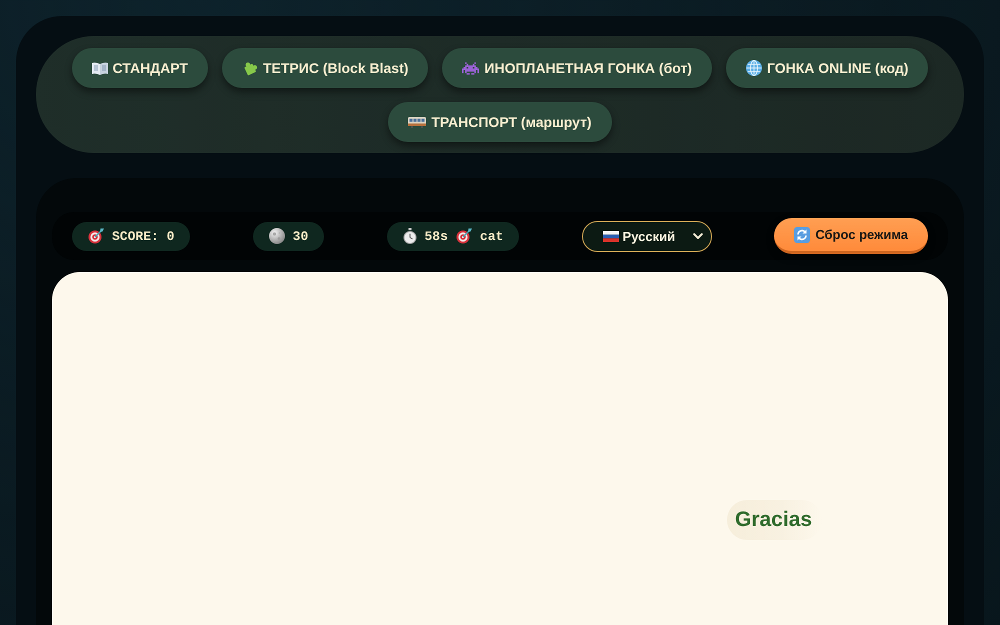 Image resolution: width=1000 pixels, height=625 pixels. Describe the element at coordinates (754, 68) in the screenshot. I see `globe-icon` at that location.